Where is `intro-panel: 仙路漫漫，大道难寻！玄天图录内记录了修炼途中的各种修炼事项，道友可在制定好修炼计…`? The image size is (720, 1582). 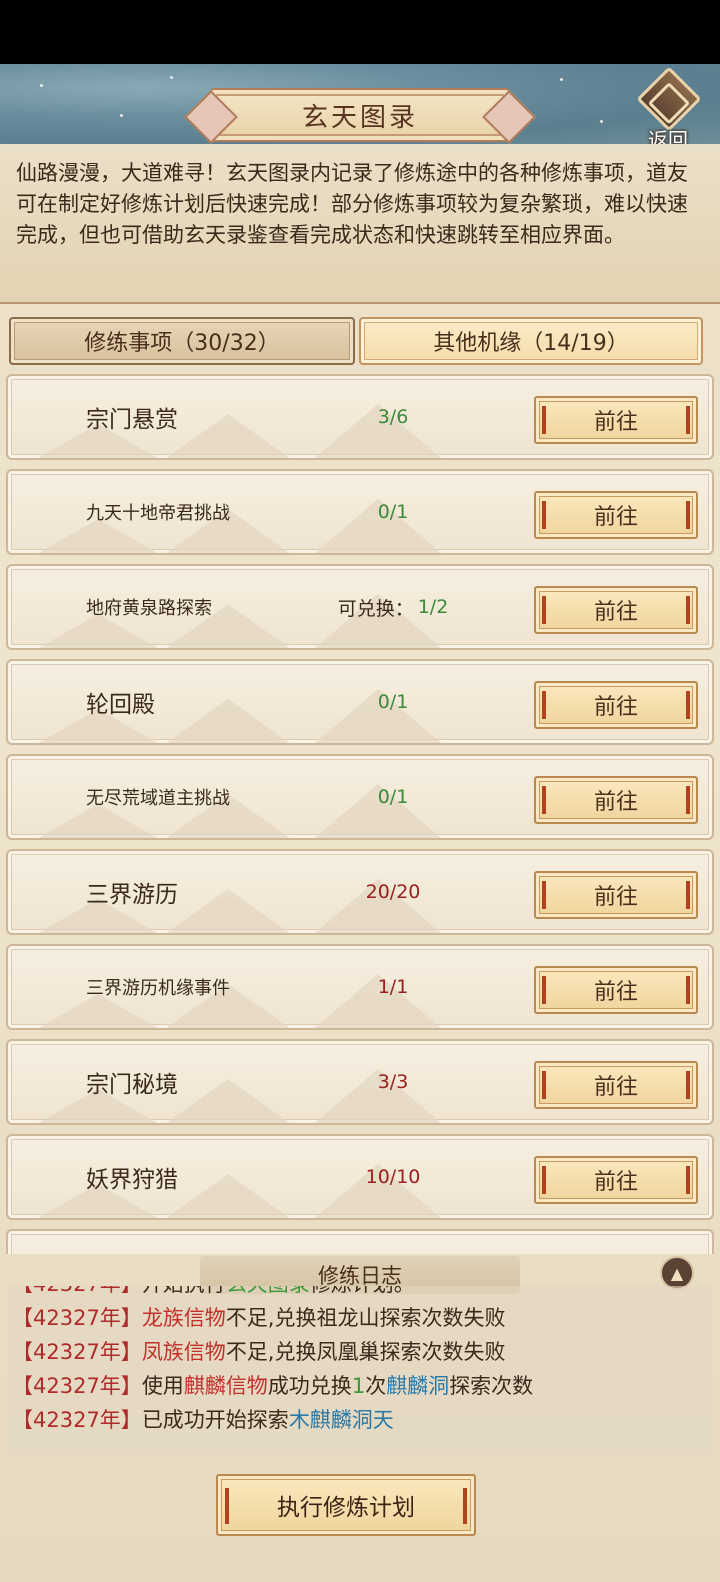 intro-panel: 仙路漫漫，大道难寻！玄天图录内记录了修炼途中的各种修炼事项，道友可在制定好修炼计… is located at coordinates (360, 224).